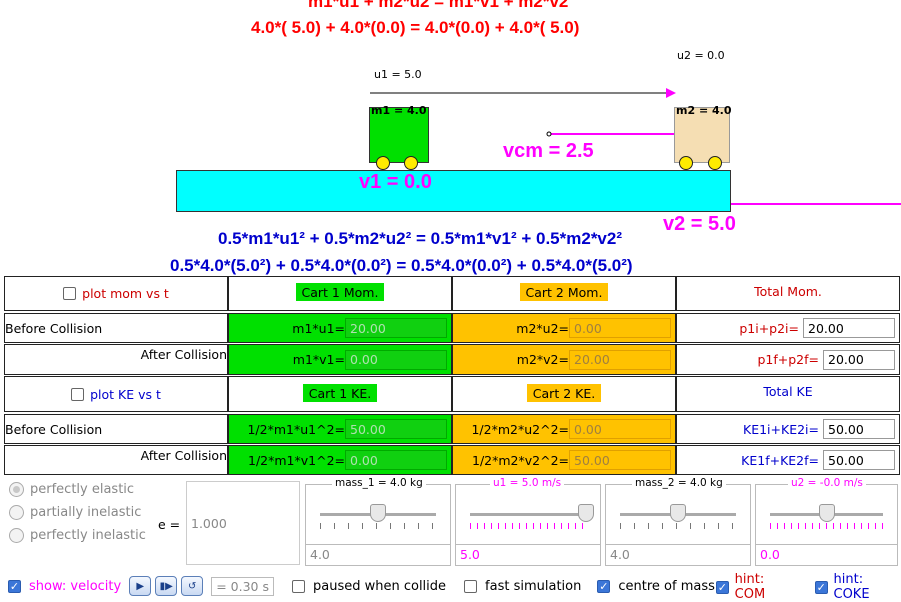 This screenshot has height=602, width=901. What do you see at coordinates (296, 460) in the screenshot?
I see `ke1f-label: 1/2*m1*v1^2=` at bounding box center [296, 460].